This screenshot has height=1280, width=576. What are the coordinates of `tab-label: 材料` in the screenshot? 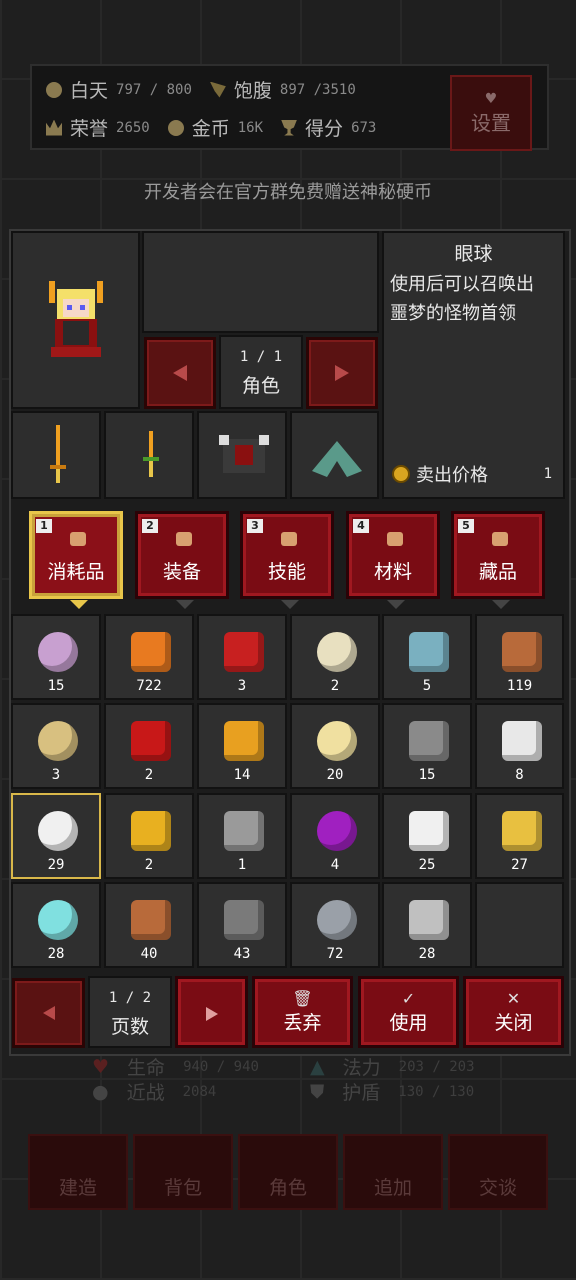 It's located at (392, 572).